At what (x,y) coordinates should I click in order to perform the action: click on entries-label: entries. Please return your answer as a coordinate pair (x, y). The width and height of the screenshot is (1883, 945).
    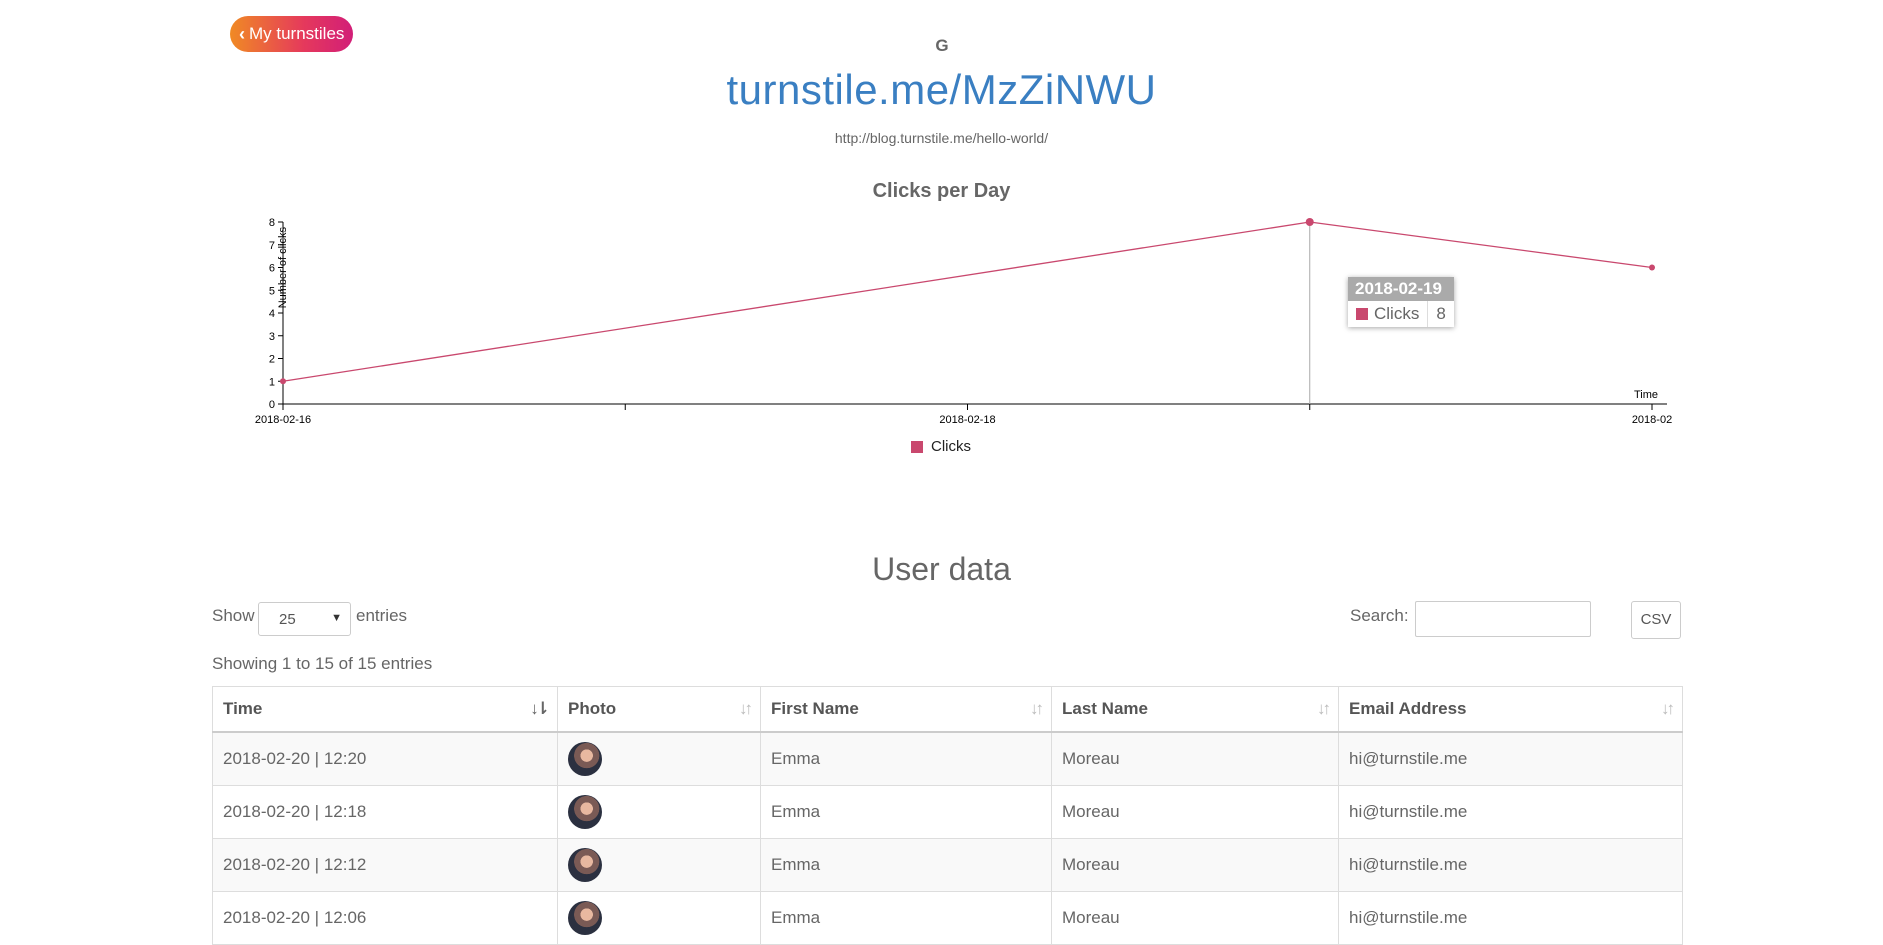
    Looking at the image, I should click on (382, 615).